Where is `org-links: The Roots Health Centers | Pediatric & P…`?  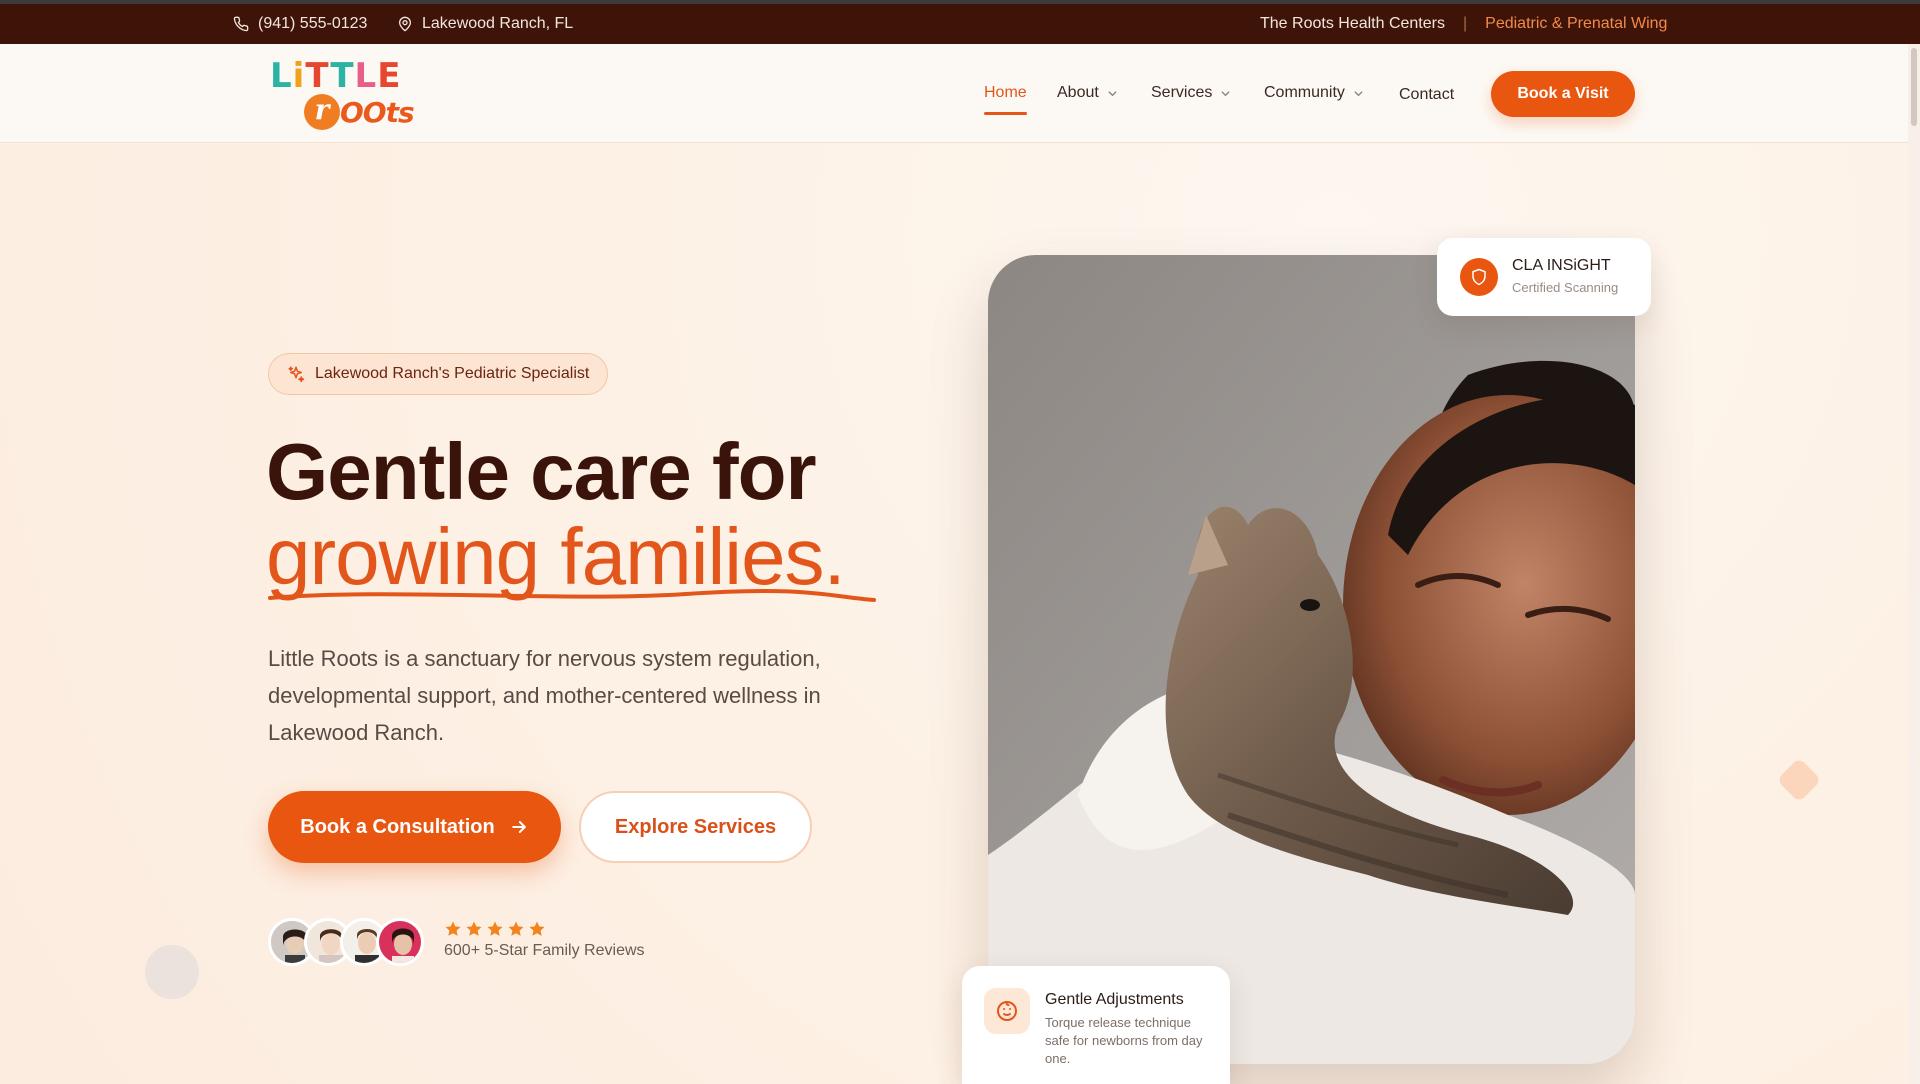 org-links: The Roots Health Centers | Pediatric & P… is located at coordinates (1463, 24).